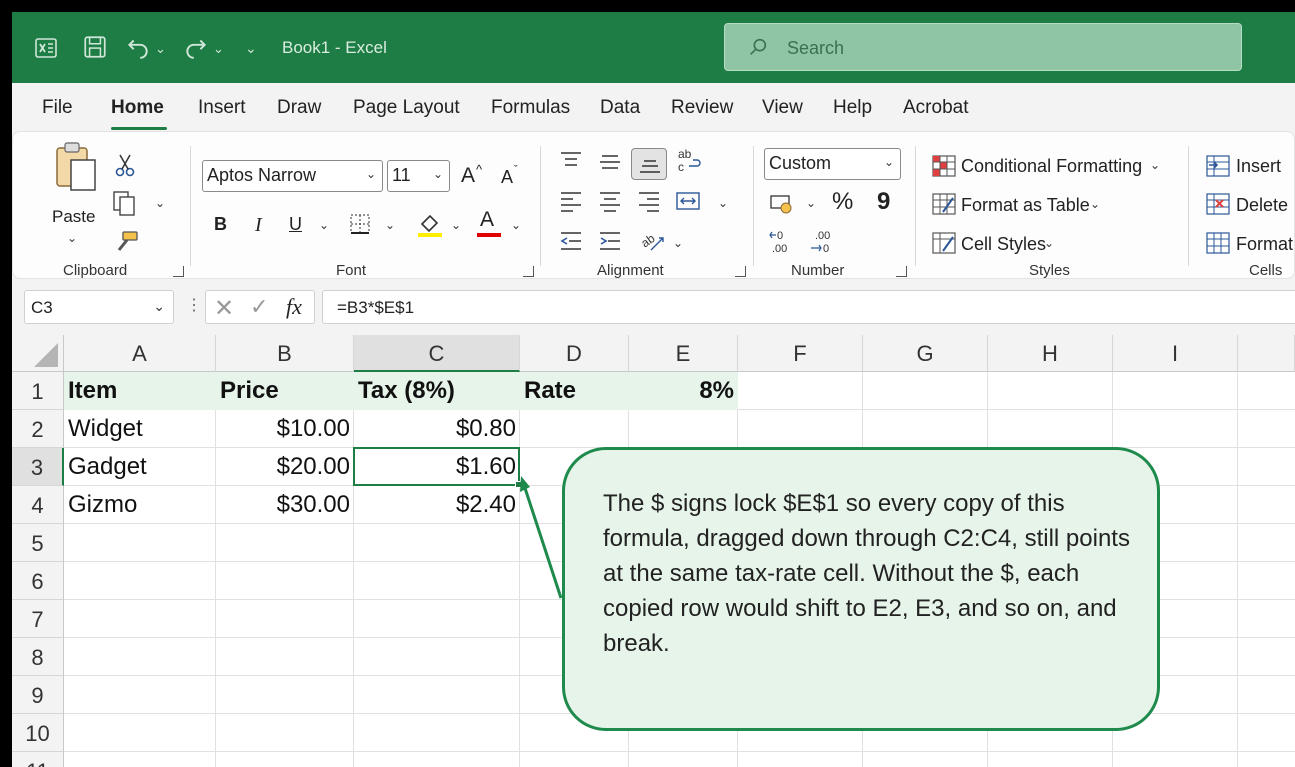 The height and width of the screenshot is (767, 1295). I want to click on column-header-a: A, so click(140, 353).